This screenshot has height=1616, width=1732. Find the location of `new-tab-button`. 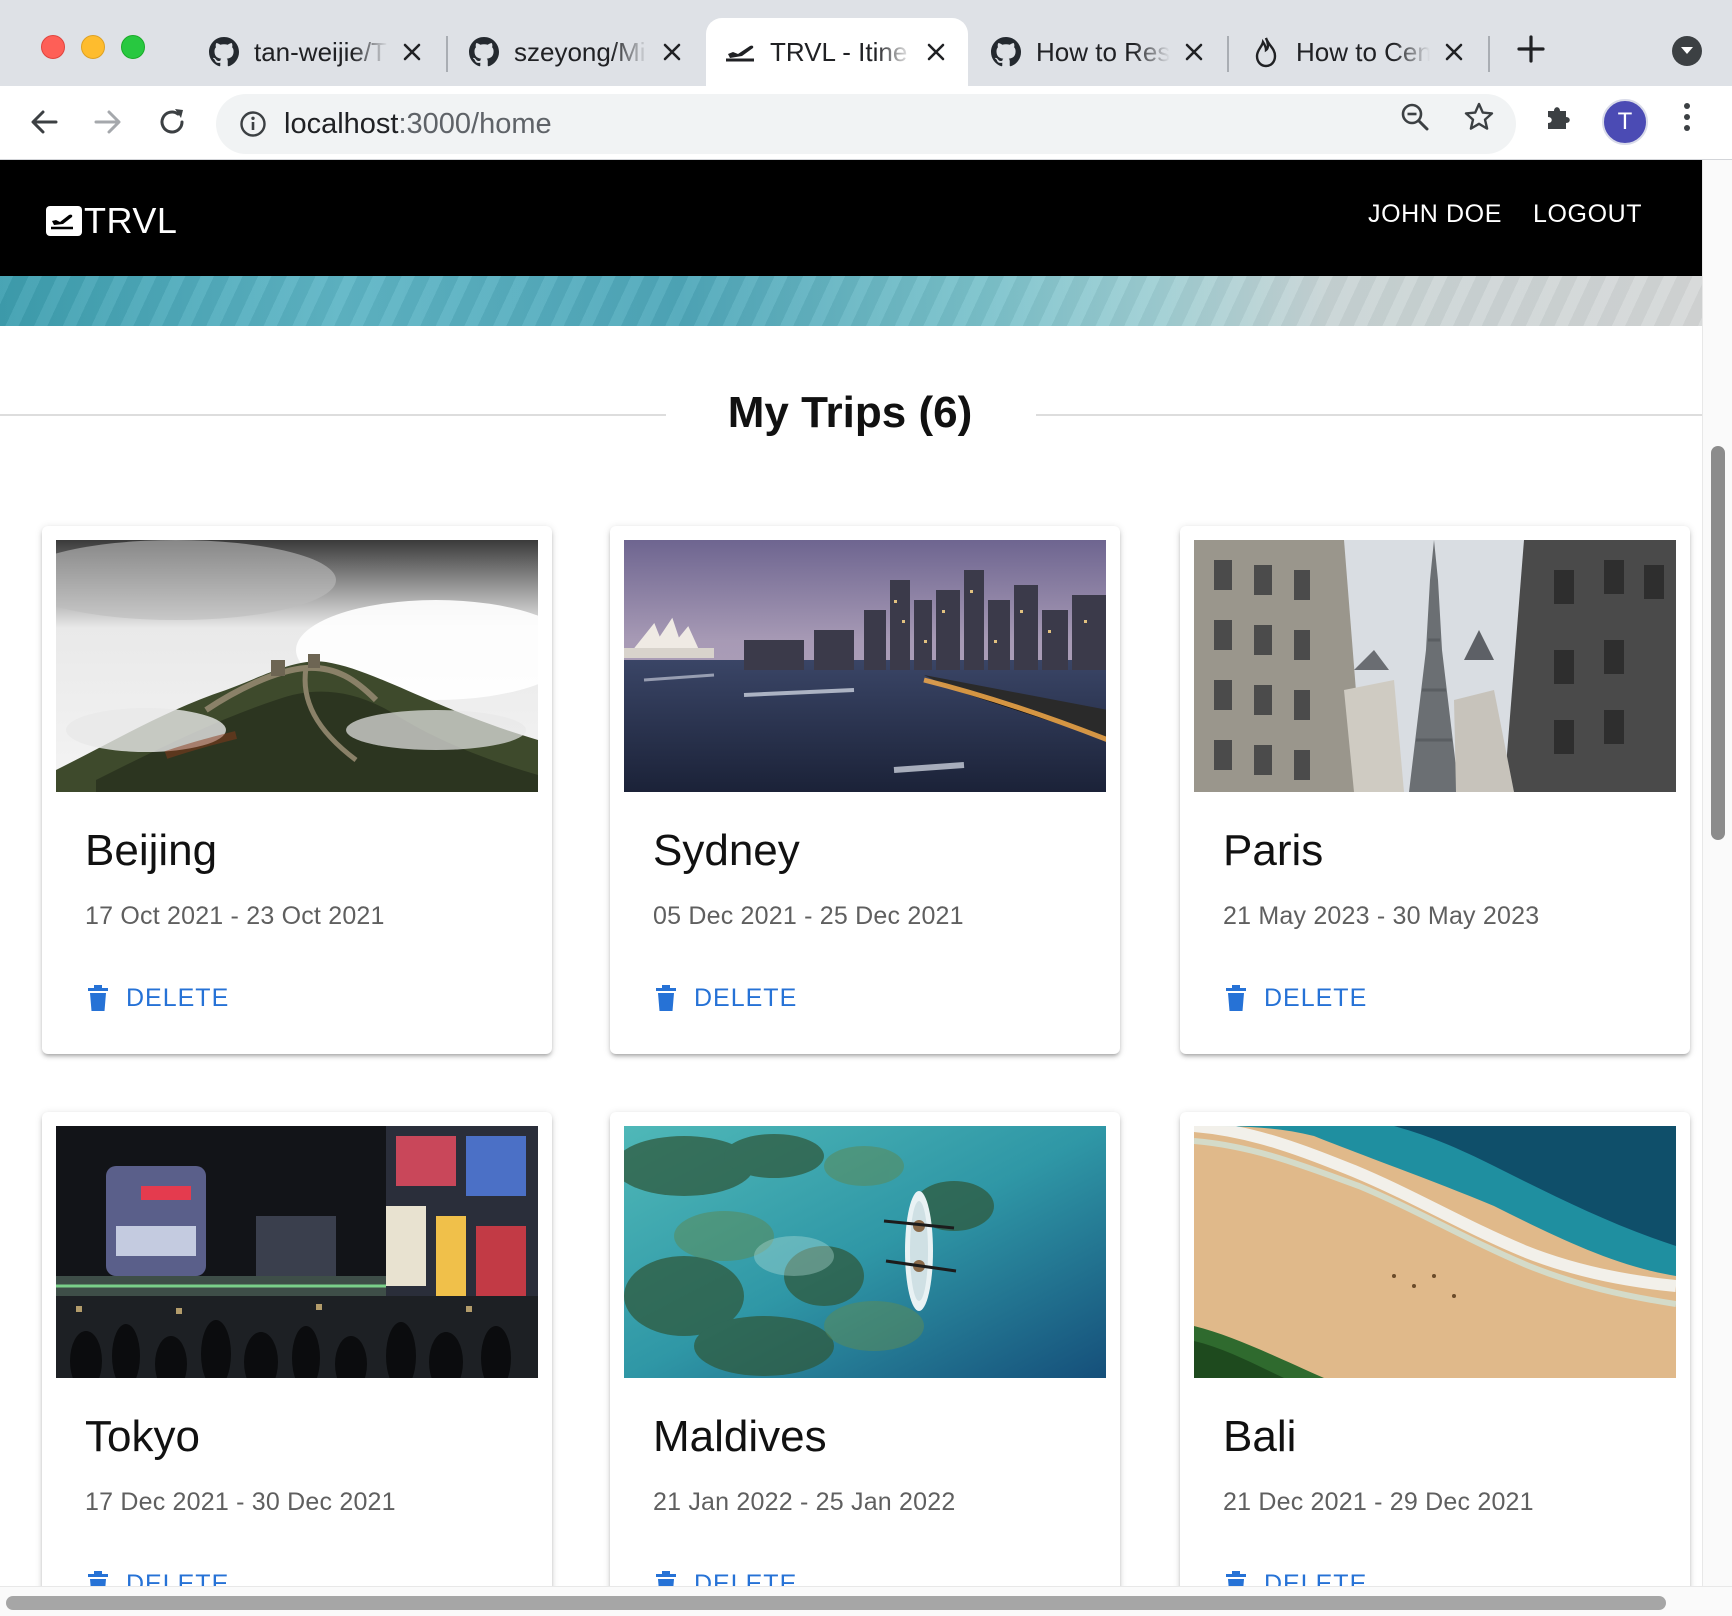

new-tab-button is located at coordinates (1531, 49).